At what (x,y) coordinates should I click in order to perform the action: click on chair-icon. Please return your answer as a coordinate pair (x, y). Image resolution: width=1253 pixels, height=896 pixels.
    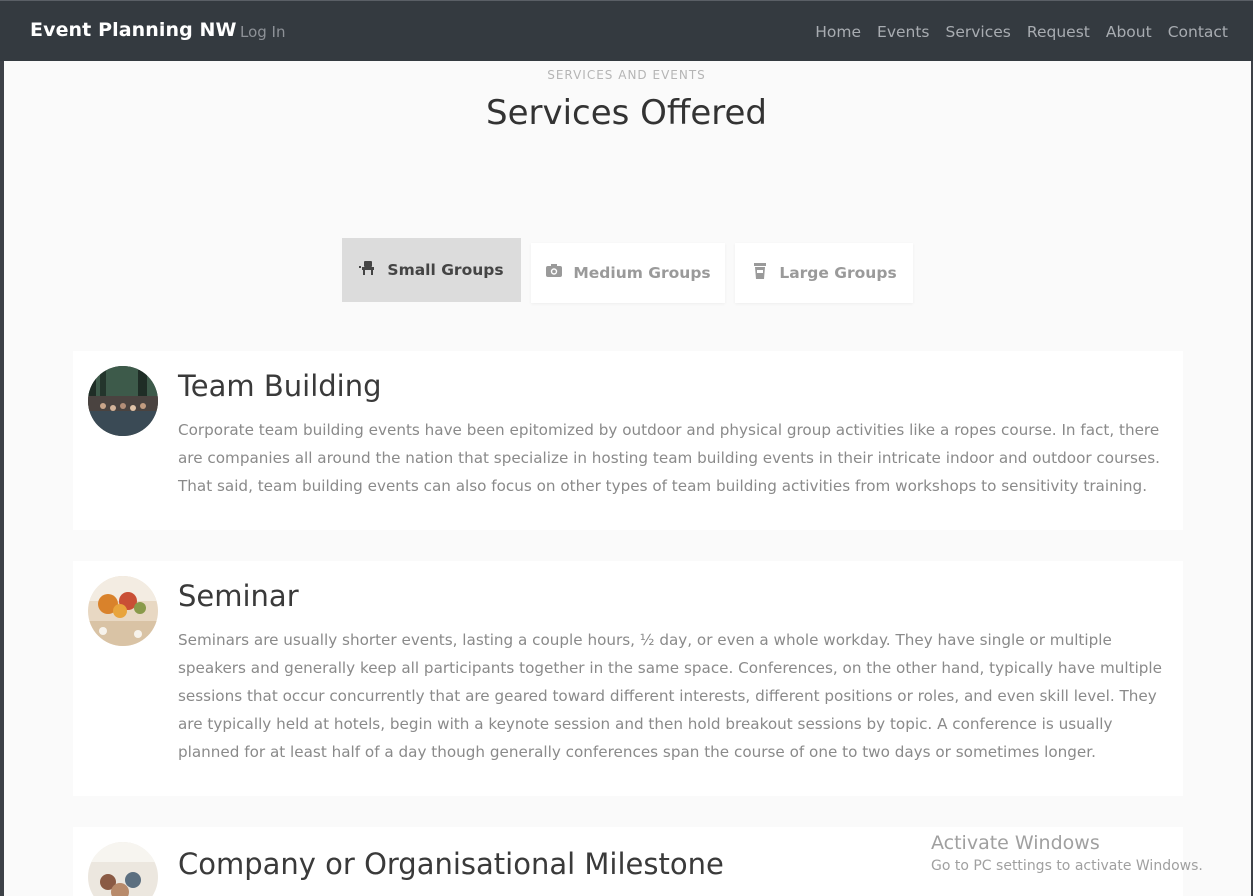
    Looking at the image, I should click on (368, 270).